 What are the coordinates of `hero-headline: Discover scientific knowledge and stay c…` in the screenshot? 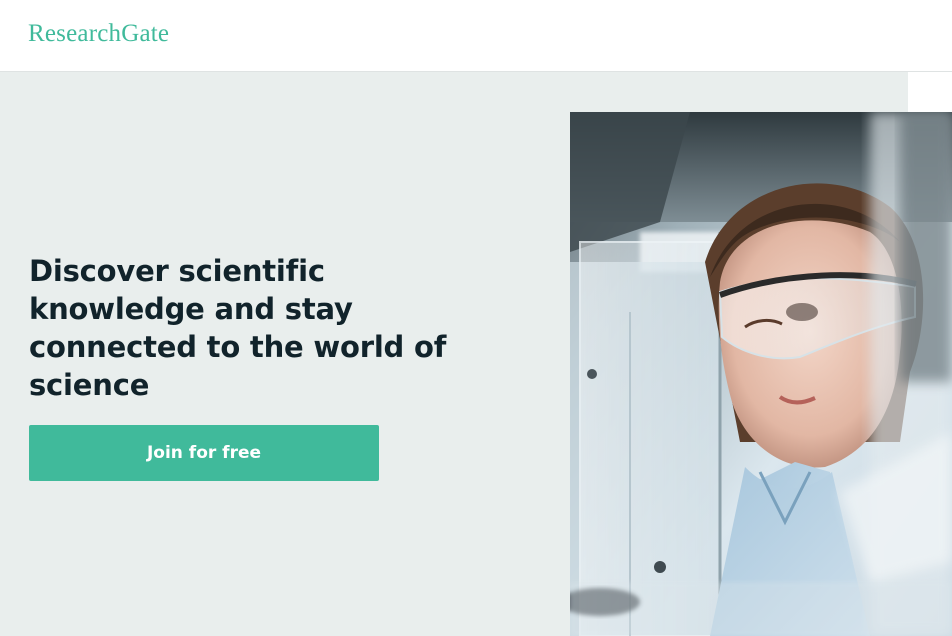 It's located at (238, 328).